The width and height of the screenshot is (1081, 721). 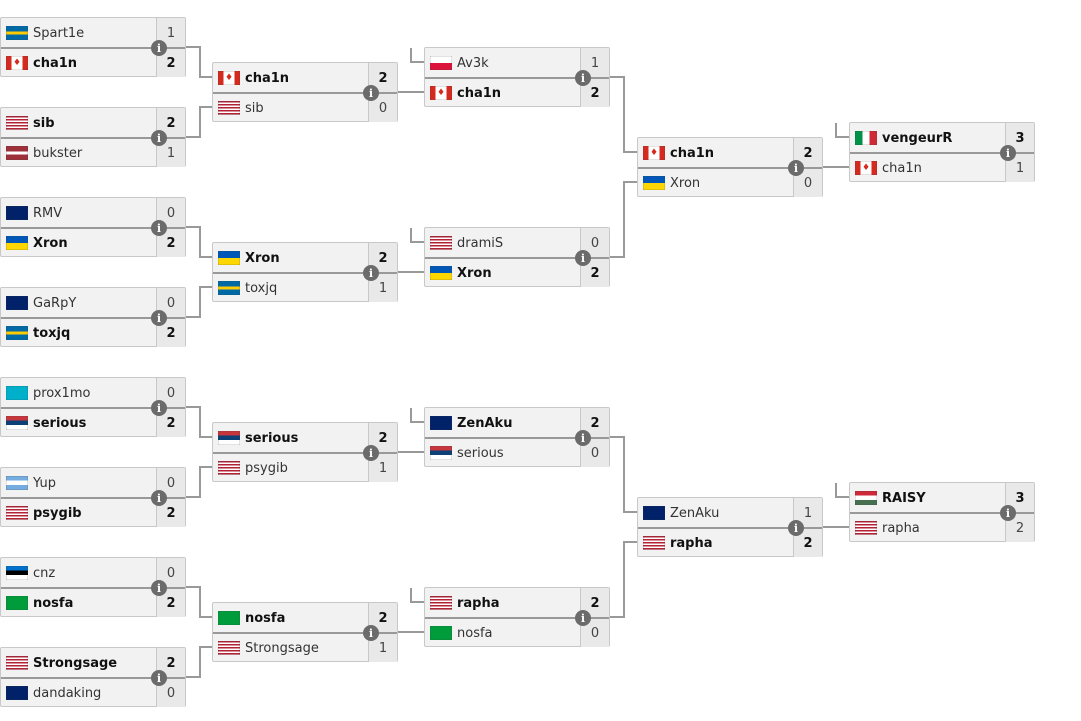 What do you see at coordinates (93, 677) in the screenshot?
I see `match-card: Strongsage 2 dandaking 0 i` at bounding box center [93, 677].